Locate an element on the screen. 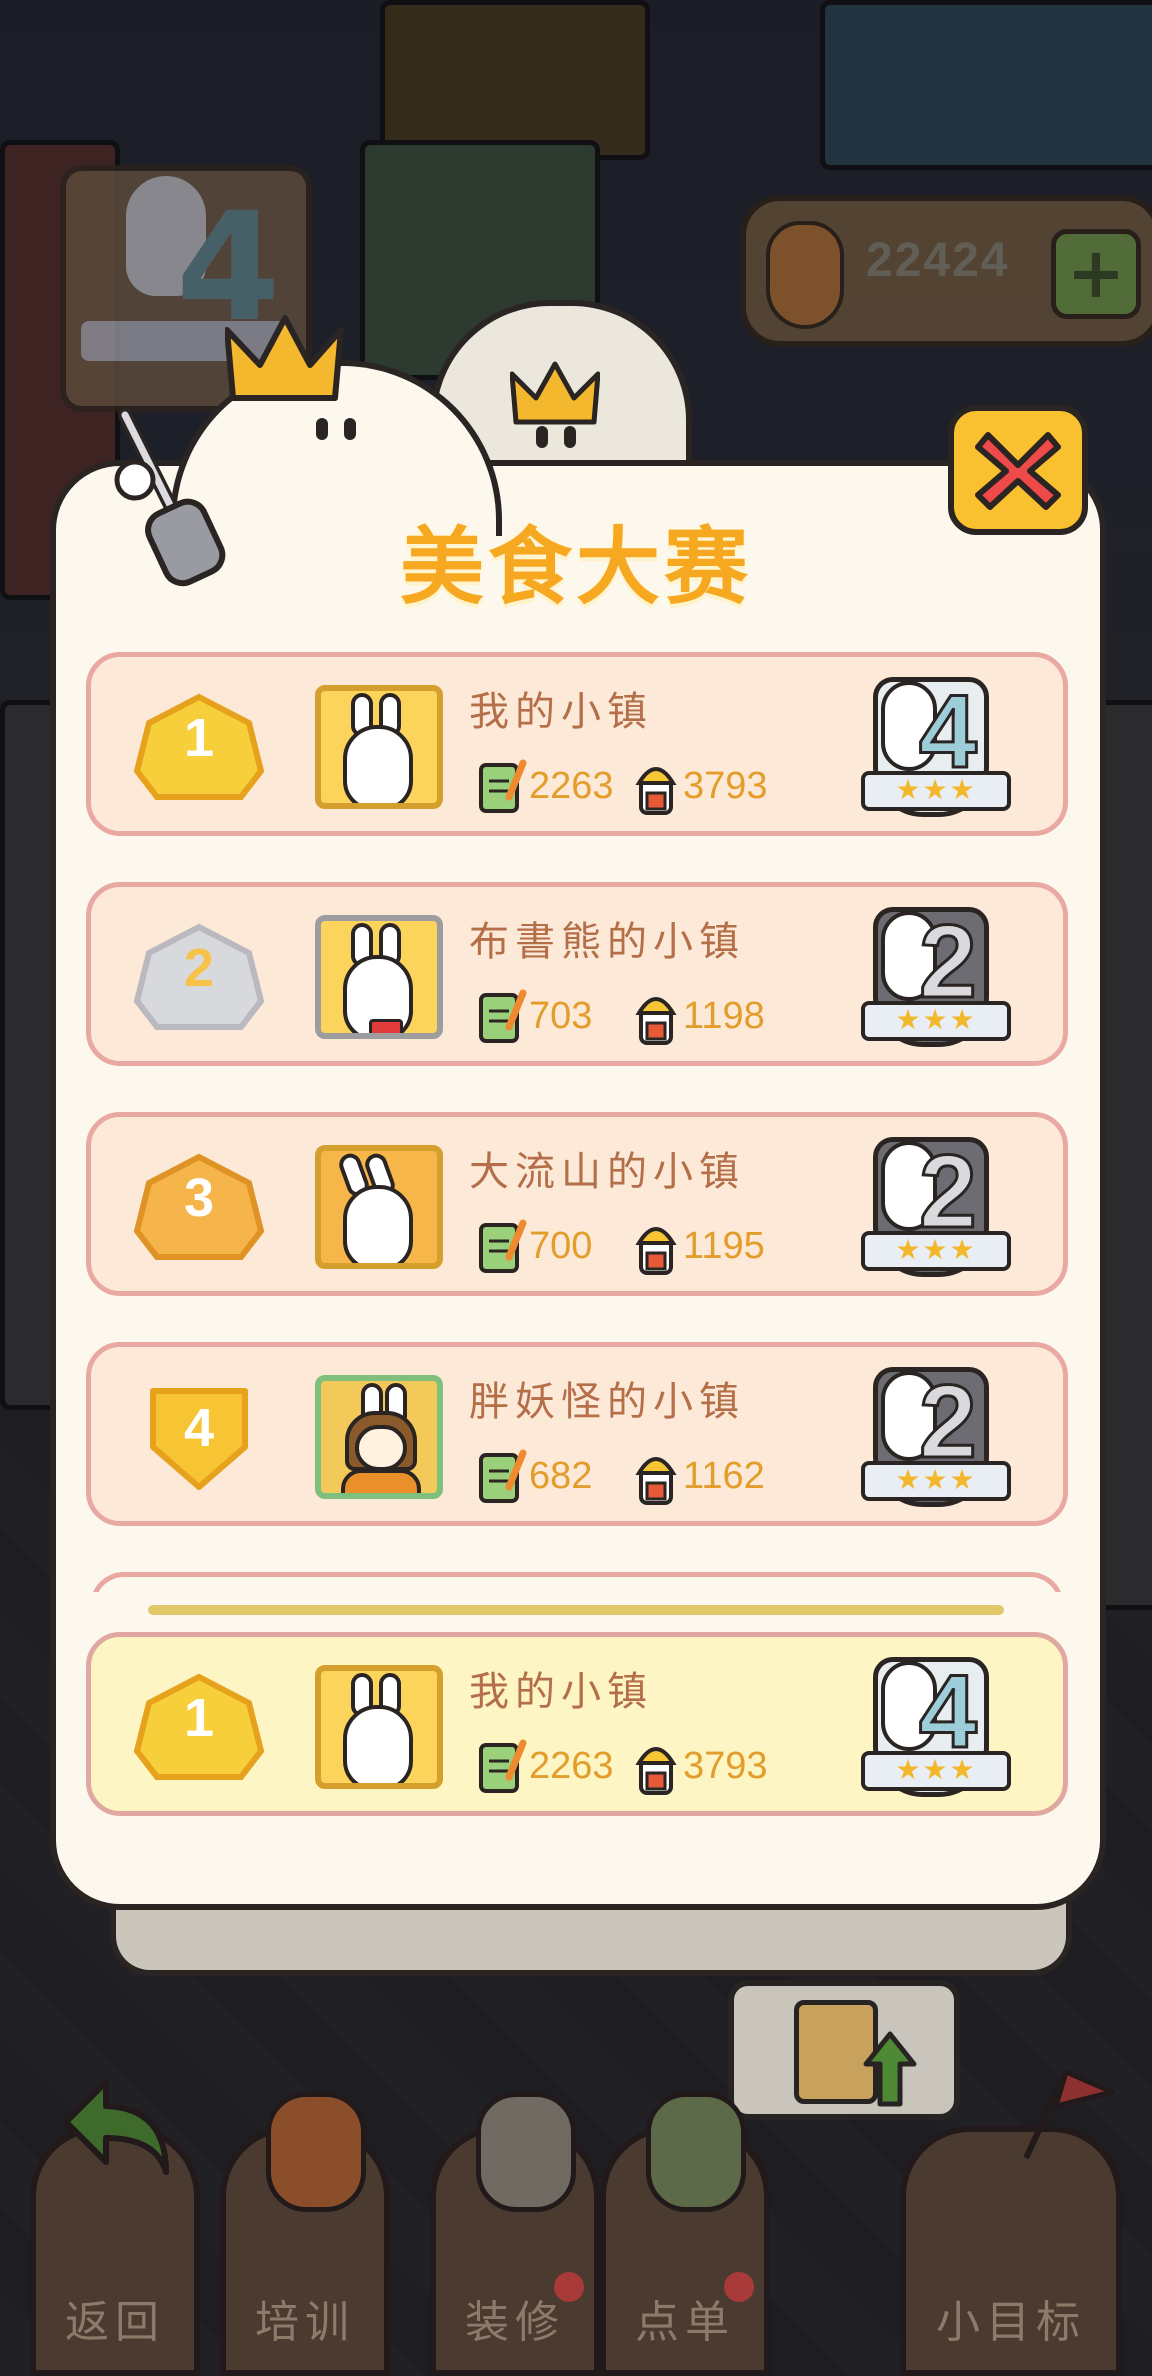 The image size is (1152, 2376). rank-medal-bronze: 3 is located at coordinates (199, 1208).